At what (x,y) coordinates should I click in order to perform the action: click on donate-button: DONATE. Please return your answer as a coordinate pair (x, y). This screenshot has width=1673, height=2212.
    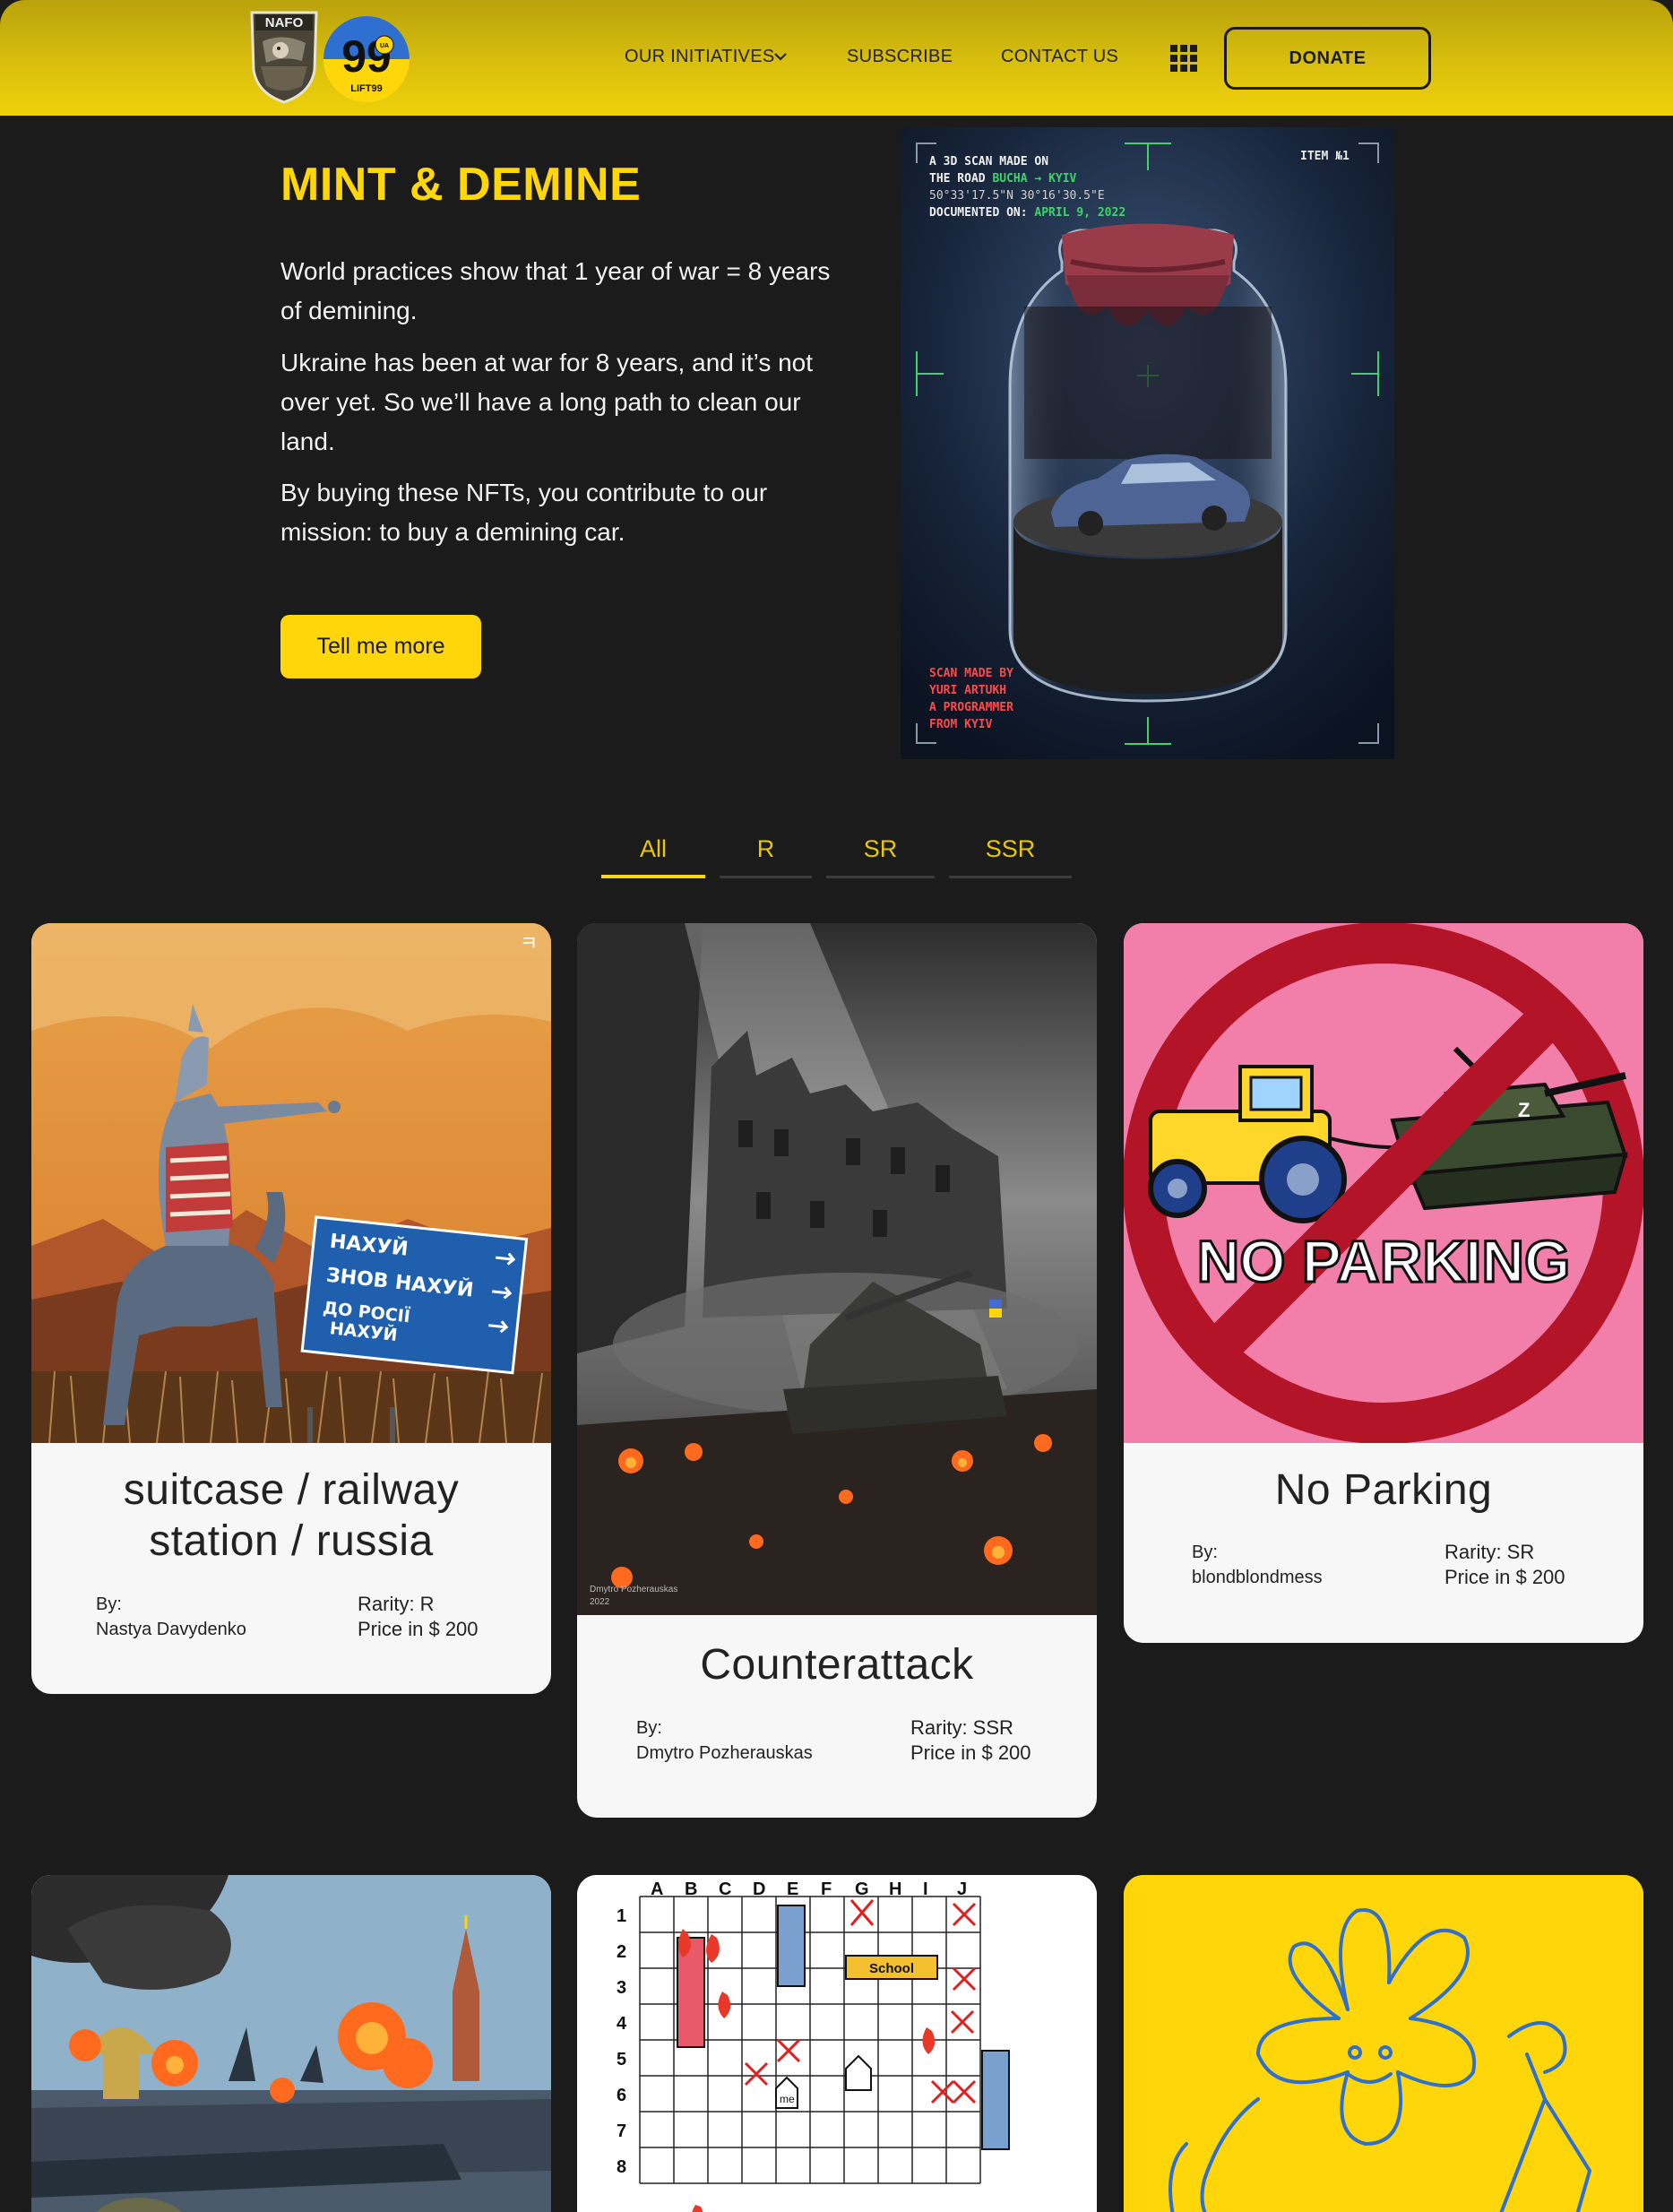
    Looking at the image, I should click on (1327, 59).